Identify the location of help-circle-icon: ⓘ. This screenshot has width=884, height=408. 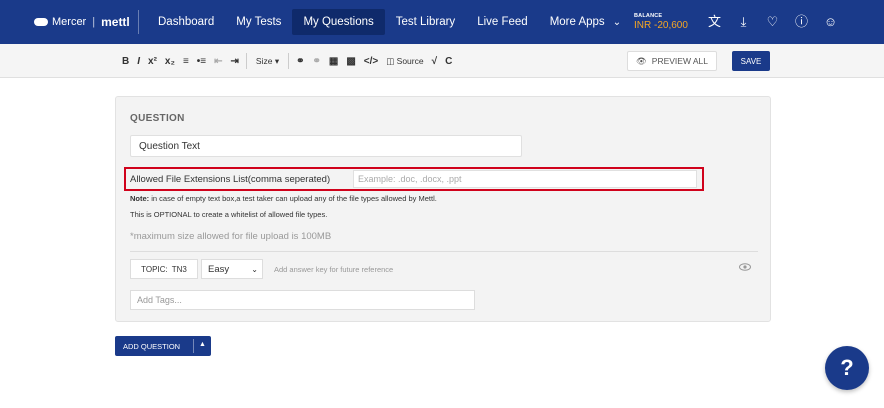
(801, 21).